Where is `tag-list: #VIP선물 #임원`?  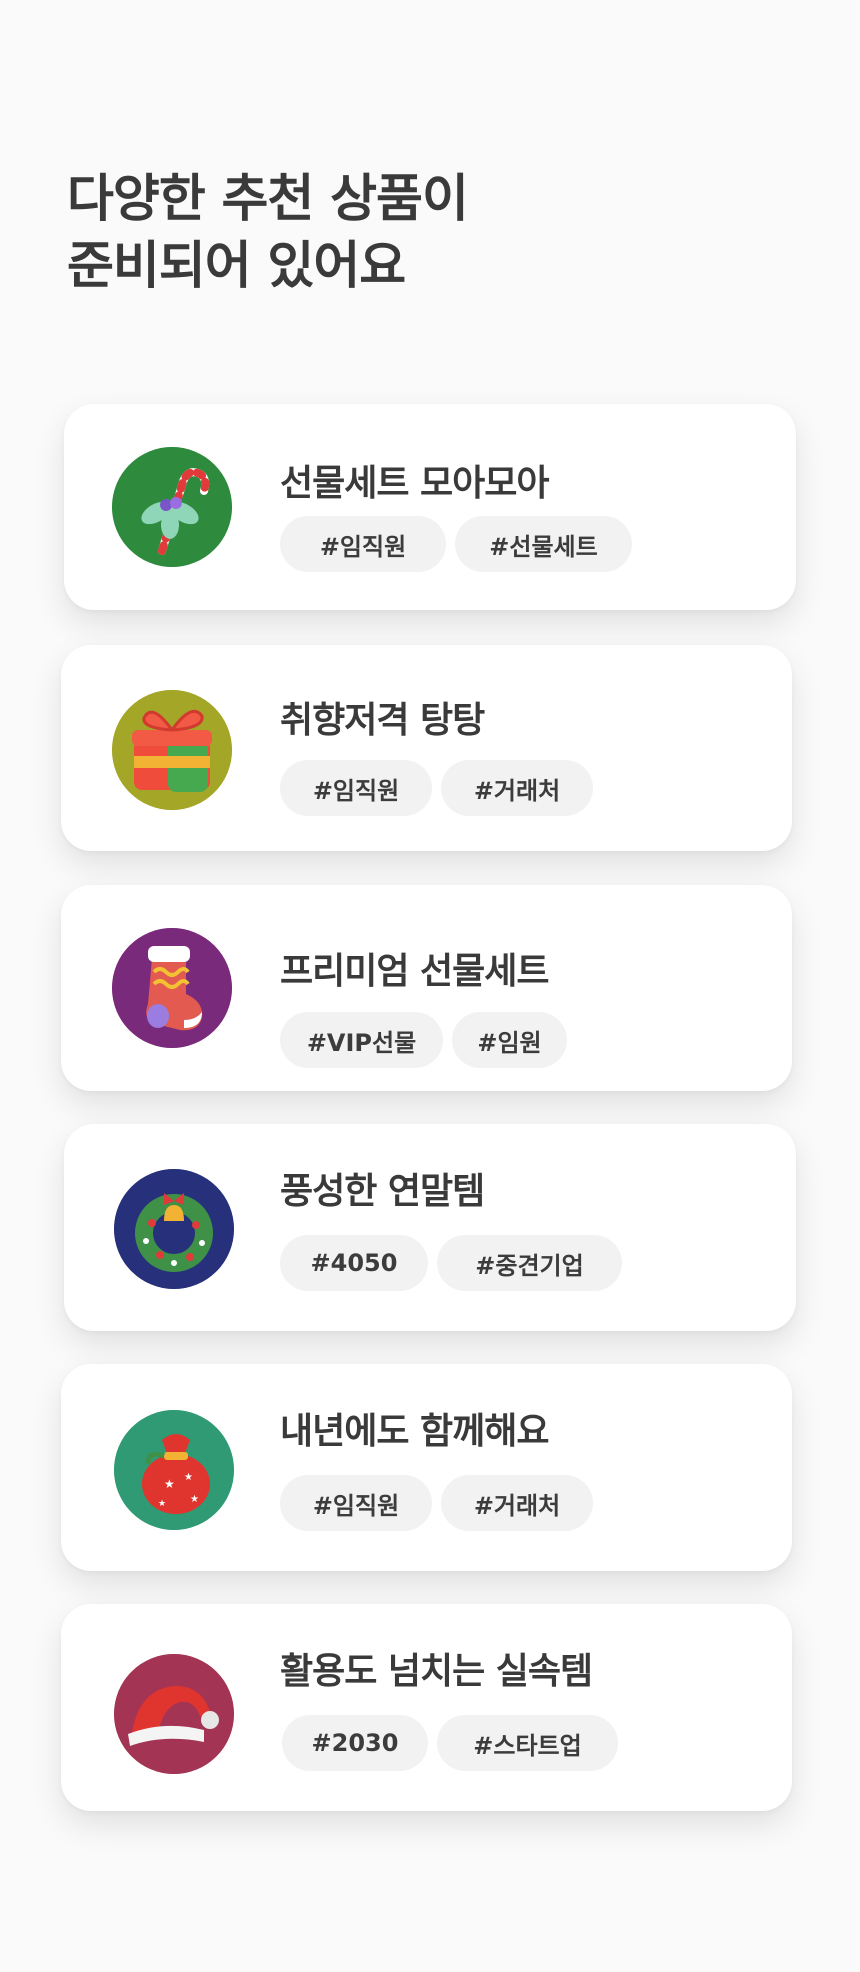 tag-list: #VIP선물 #임원 is located at coordinates (423, 1040).